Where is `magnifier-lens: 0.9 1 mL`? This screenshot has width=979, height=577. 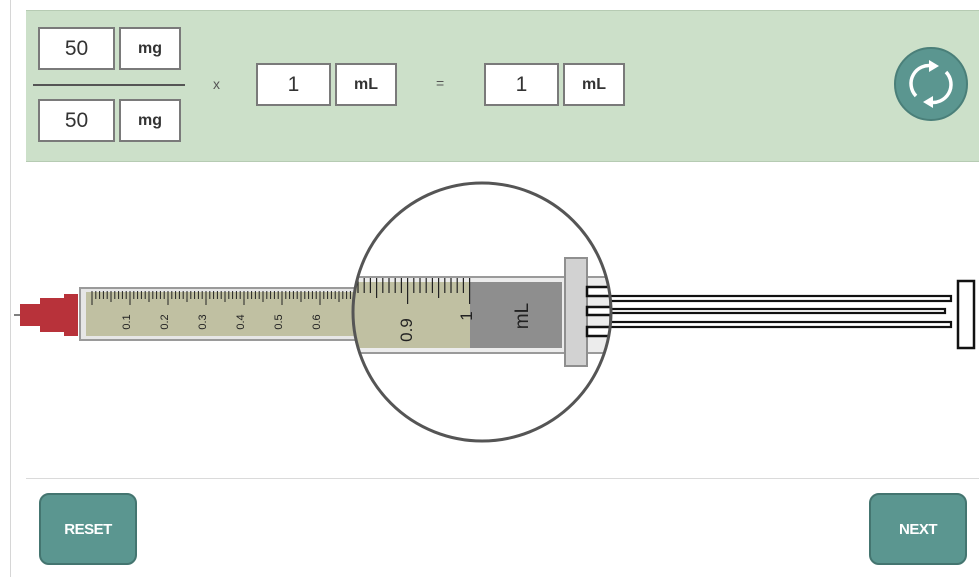
magnifier-lens: 0.9 1 mL is located at coordinates (482, 312).